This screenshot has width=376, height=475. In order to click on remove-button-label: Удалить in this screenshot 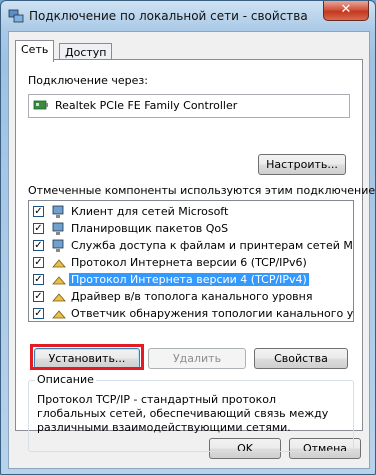, I will do `click(197, 358)`.